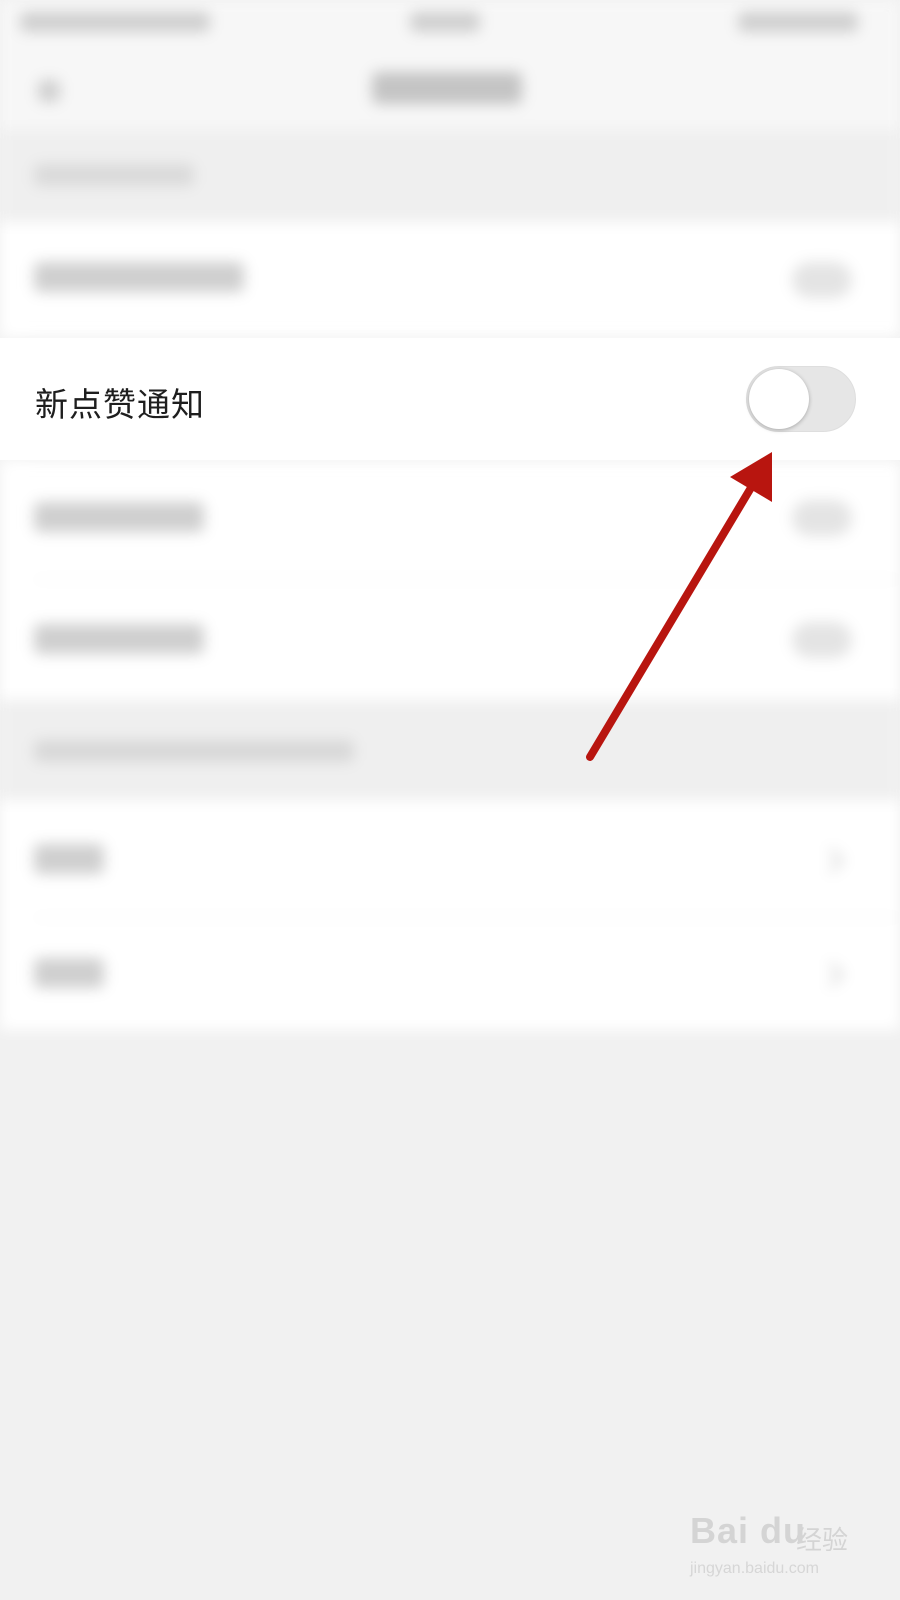  Describe the element at coordinates (674, 616) in the screenshot. I see `annotation-arrow-shaft` at that location.